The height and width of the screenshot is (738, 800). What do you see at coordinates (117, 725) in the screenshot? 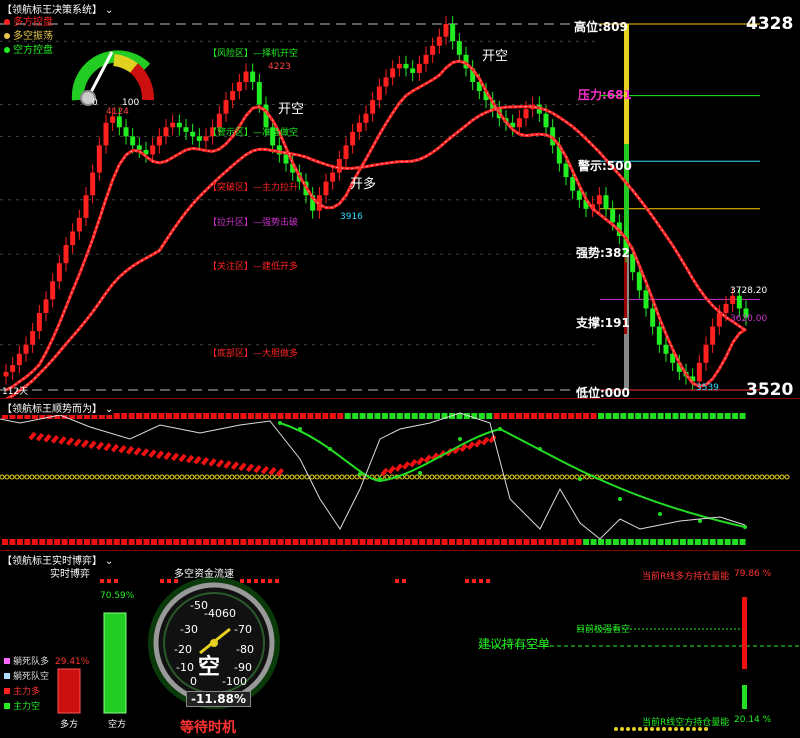
I see `bar-label: 空方` at bounding box center [117, 725].